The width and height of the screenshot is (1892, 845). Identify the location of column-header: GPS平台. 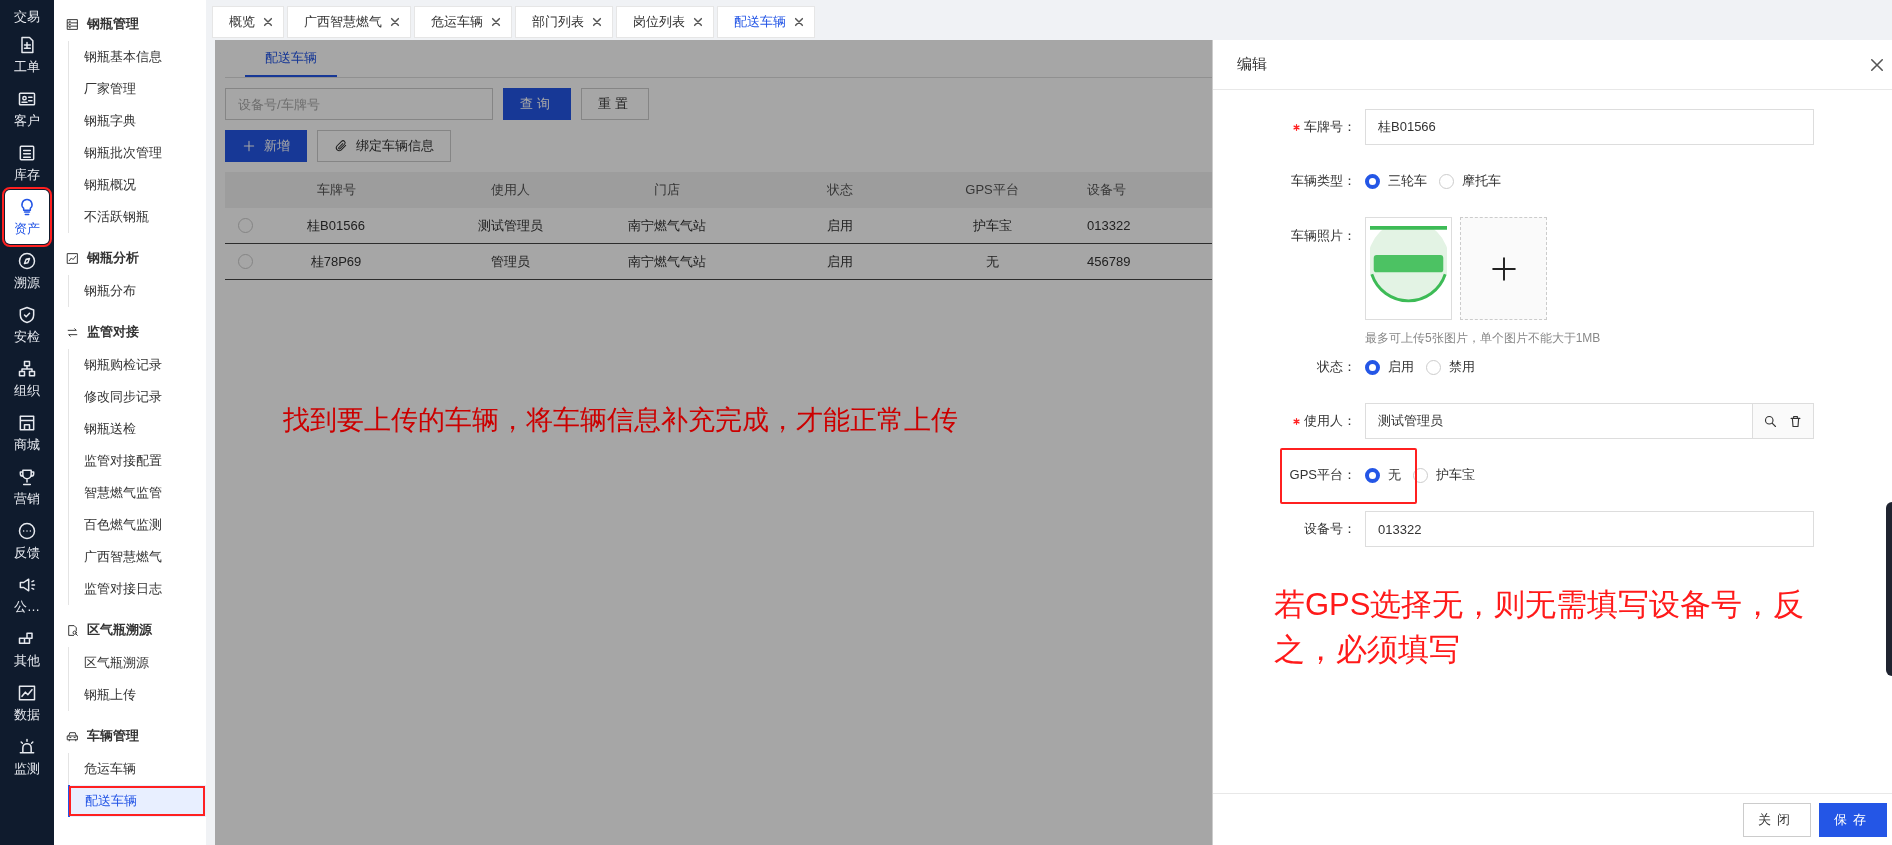
(992, 190).